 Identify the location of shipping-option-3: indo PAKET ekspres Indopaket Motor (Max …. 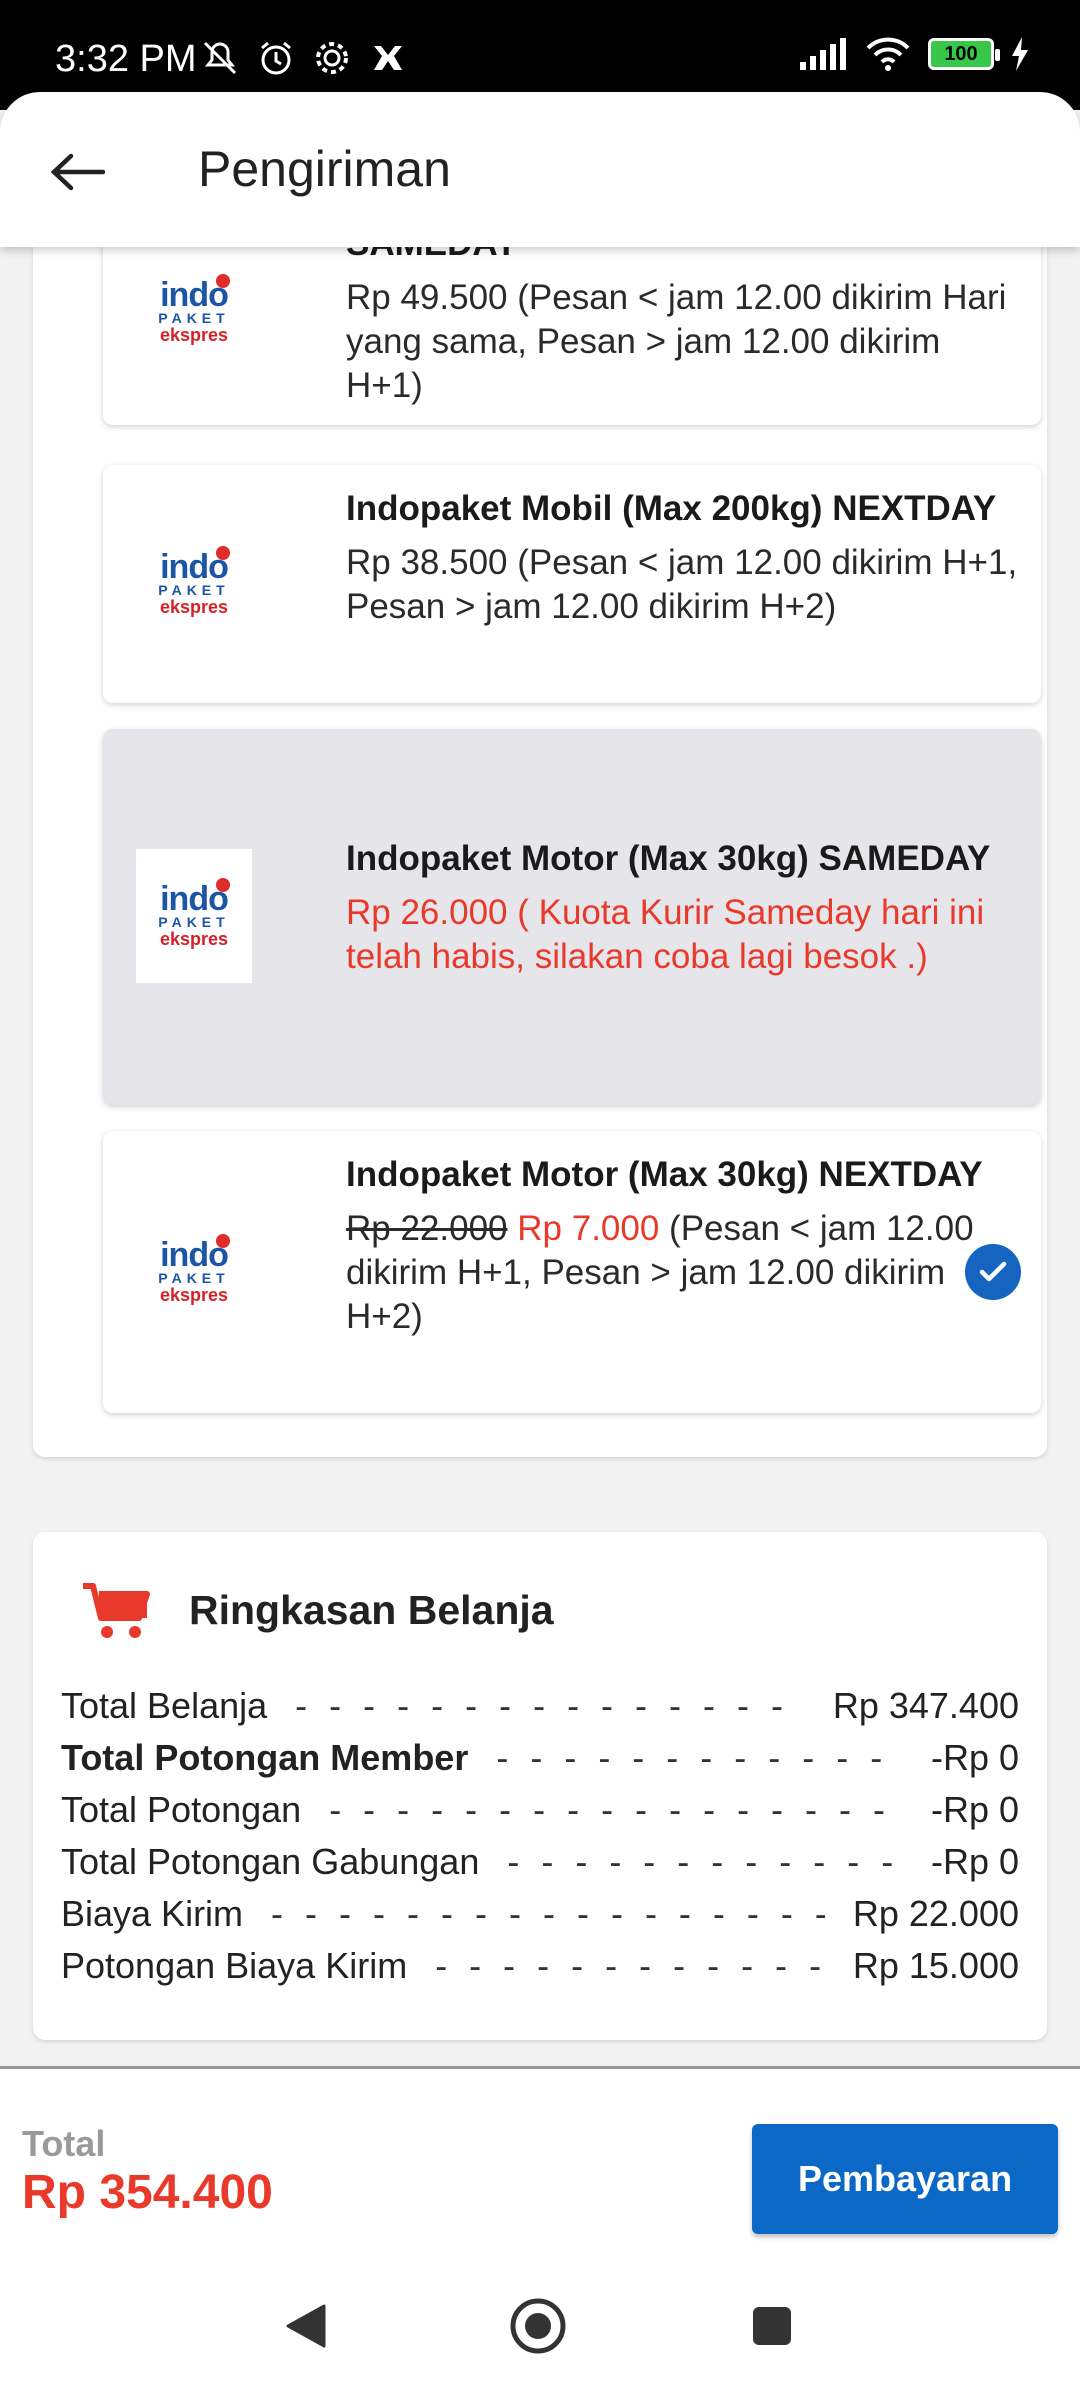
(572, 917).